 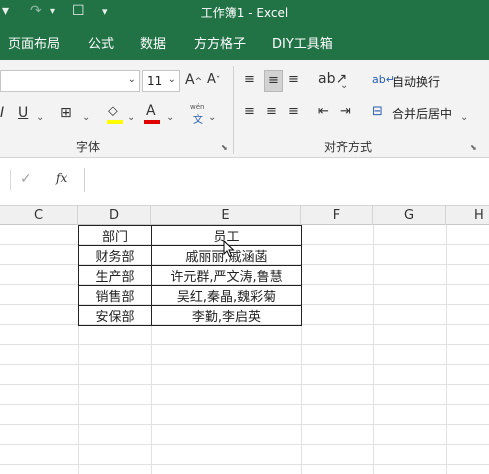 I want to click on mouse-pointer-icon, so click(x=229, y=249).